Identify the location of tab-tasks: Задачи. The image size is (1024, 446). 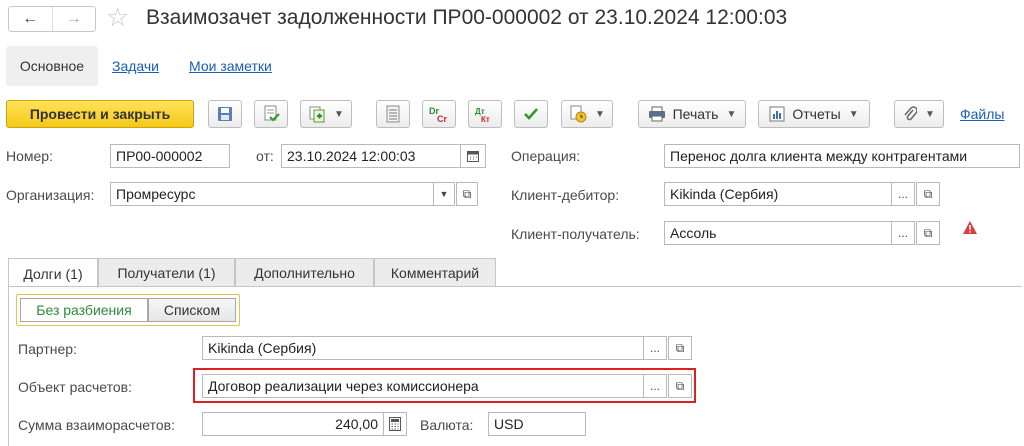
(135, 66).